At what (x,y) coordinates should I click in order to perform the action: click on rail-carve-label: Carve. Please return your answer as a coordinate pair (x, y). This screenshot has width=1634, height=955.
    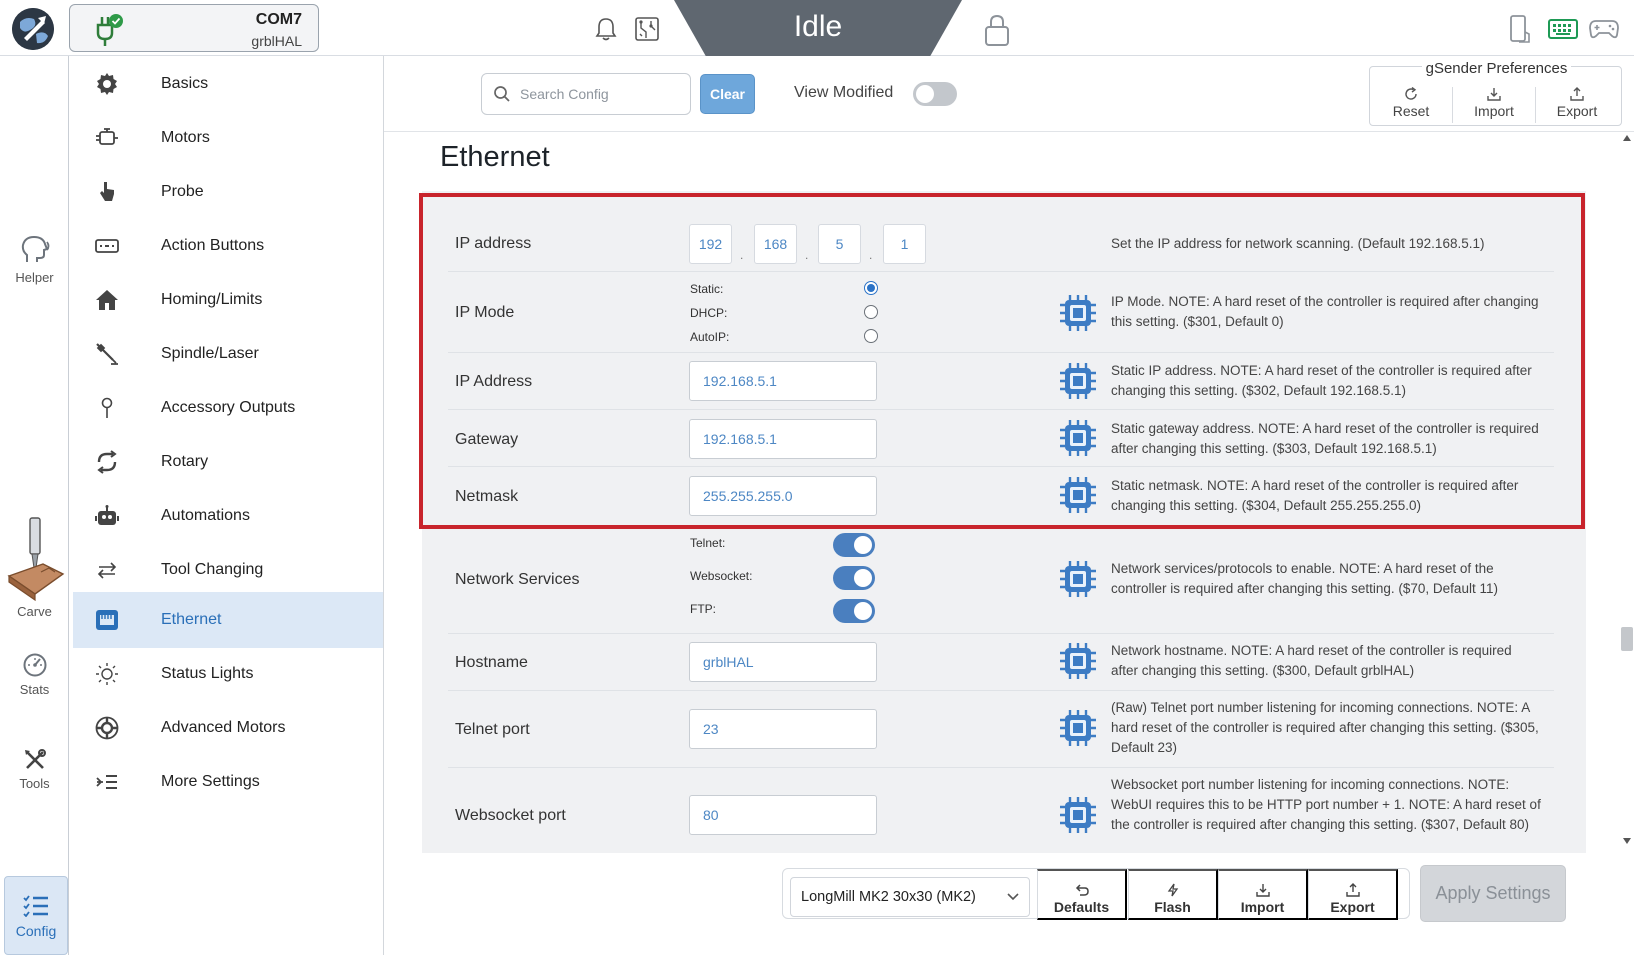
    Looking at the image, I should click on (34, 611).